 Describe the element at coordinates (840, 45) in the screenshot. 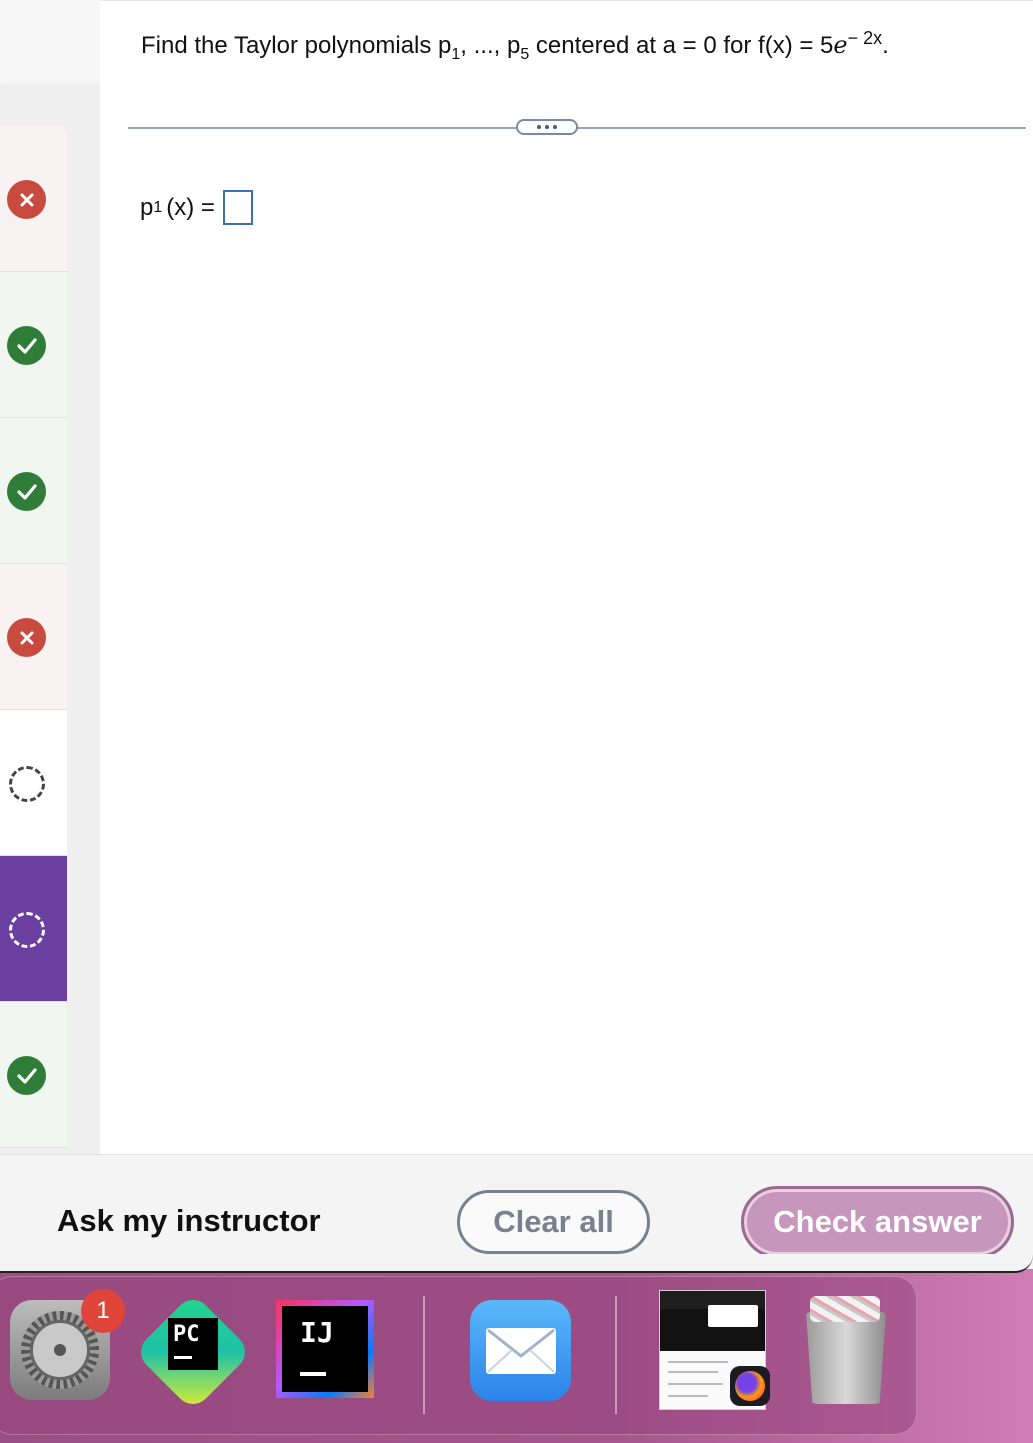

I see `euler-e: e` at that location.